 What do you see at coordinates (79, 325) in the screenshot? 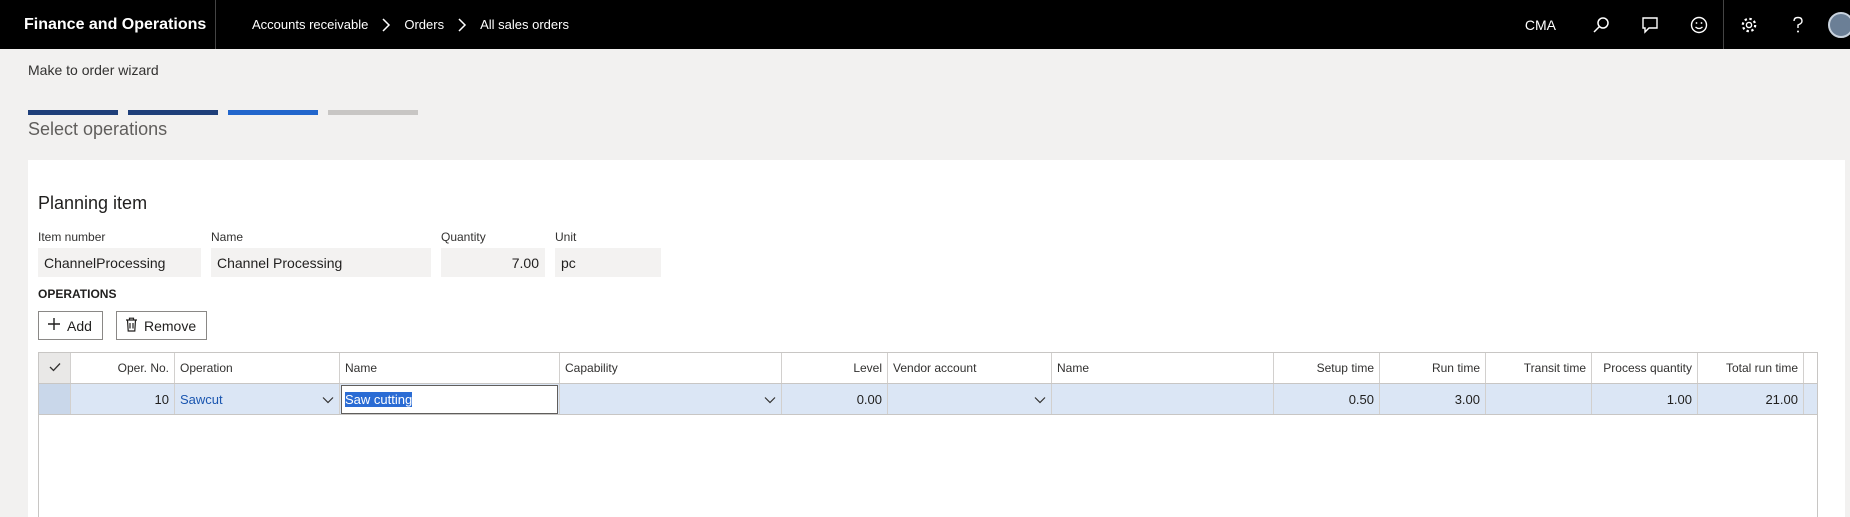
I see `add-button-label: Add` at bounding box center [79, 325].